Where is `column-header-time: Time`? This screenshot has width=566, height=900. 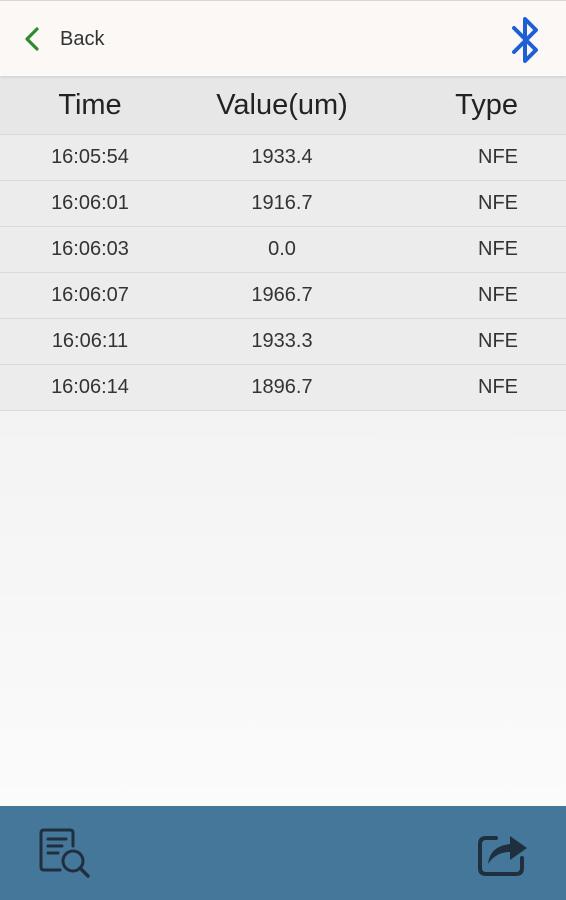
column-header-time: Time is located at coordinates (90, 104).